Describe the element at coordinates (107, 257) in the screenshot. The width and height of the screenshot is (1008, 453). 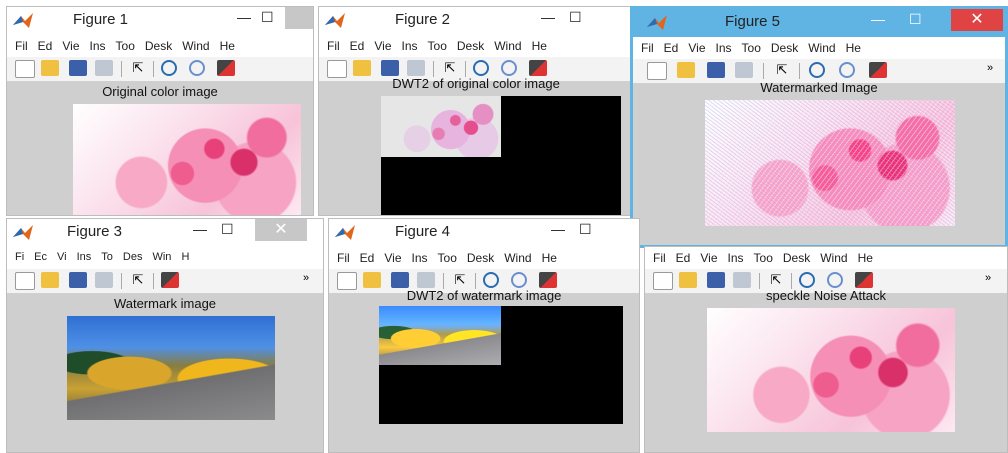
I see `menu-tools: To` at that location.